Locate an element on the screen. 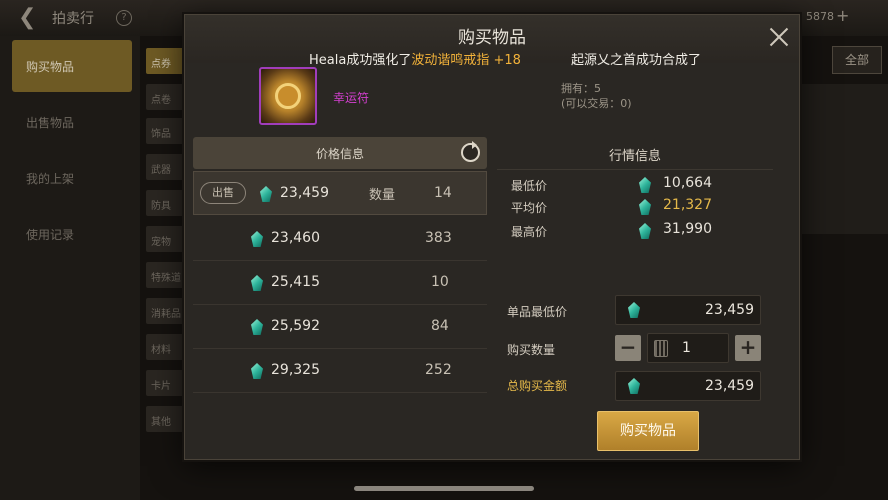 Image resolution: width=888 pixels, height=500 pixels. market-row-average: 平均价 21,327 is located at coordinates (611, 207).